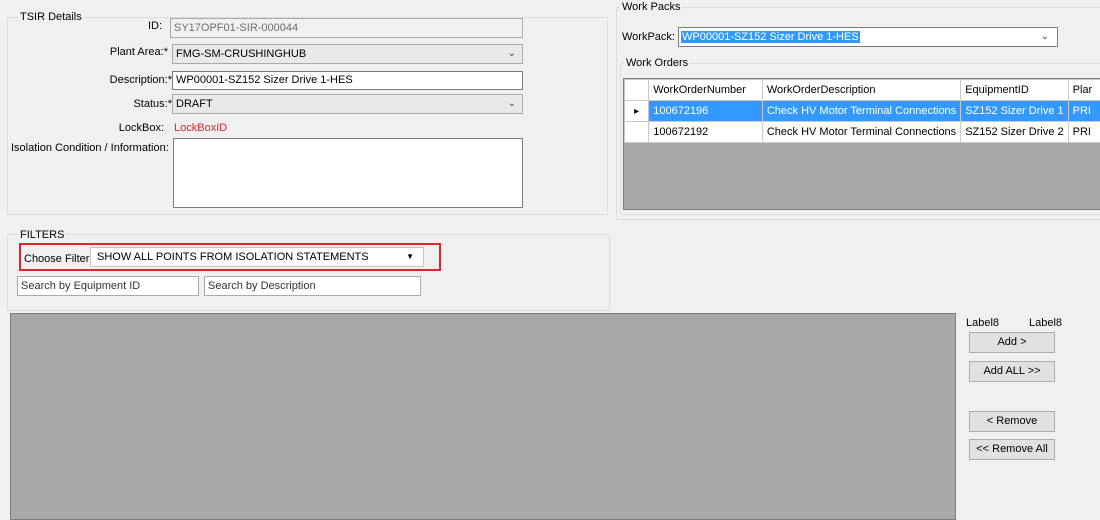 The width and height of the screenshot is (1100, 520). Describe the element at coordinates (770, 37) in the screenshot. I see `workpack-value: WP00001-SZ152 Sizer Drive 1-HES` at that location.